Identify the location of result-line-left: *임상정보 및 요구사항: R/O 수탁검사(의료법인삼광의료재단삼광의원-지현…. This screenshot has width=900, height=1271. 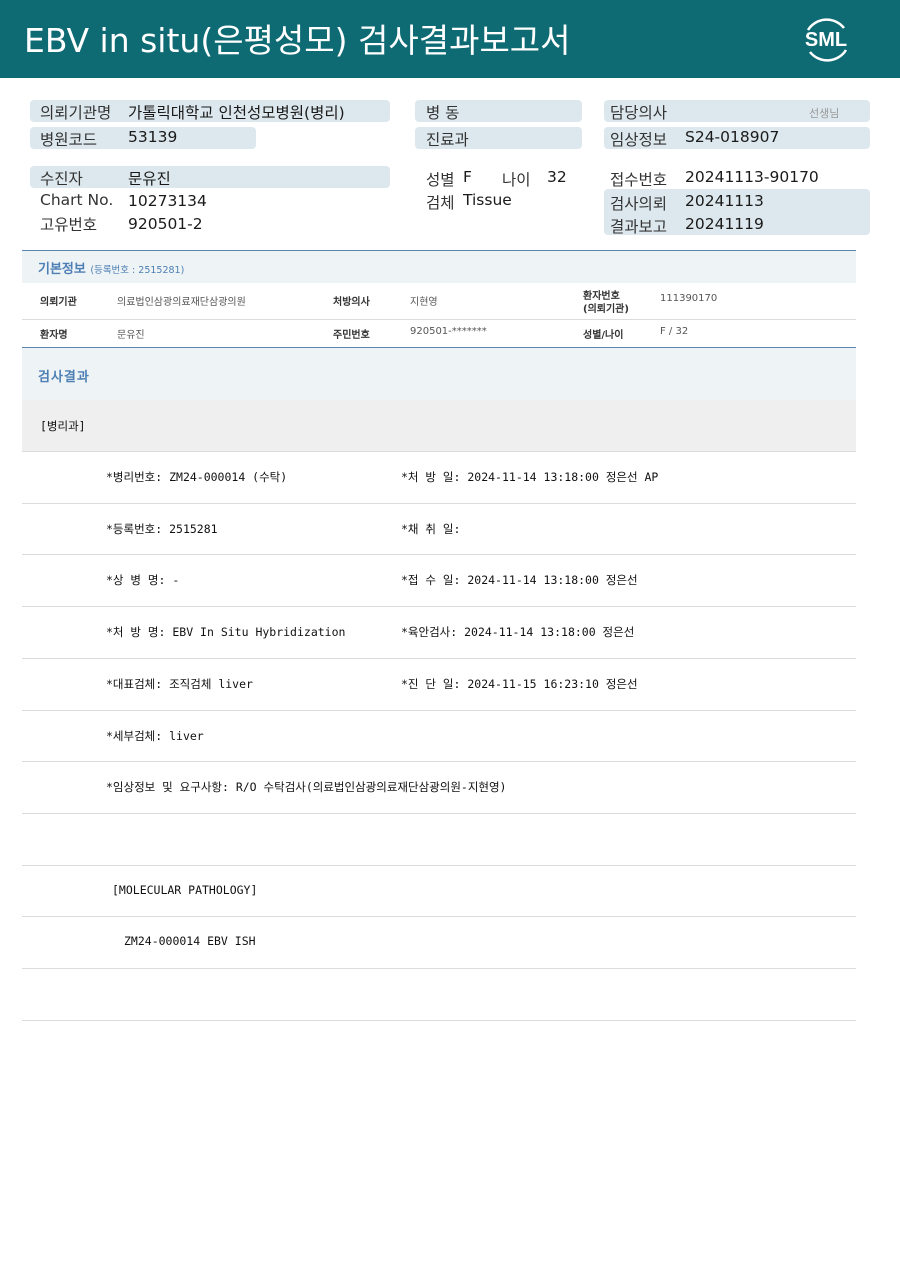
(306, 787).